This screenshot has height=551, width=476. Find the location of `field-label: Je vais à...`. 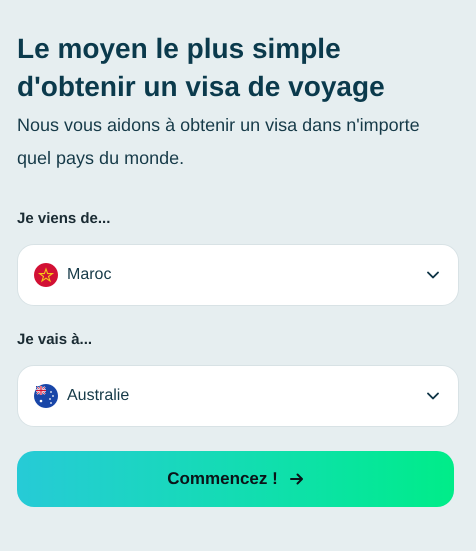

field-label: Je vais à... is located at coordinates (55, 340).